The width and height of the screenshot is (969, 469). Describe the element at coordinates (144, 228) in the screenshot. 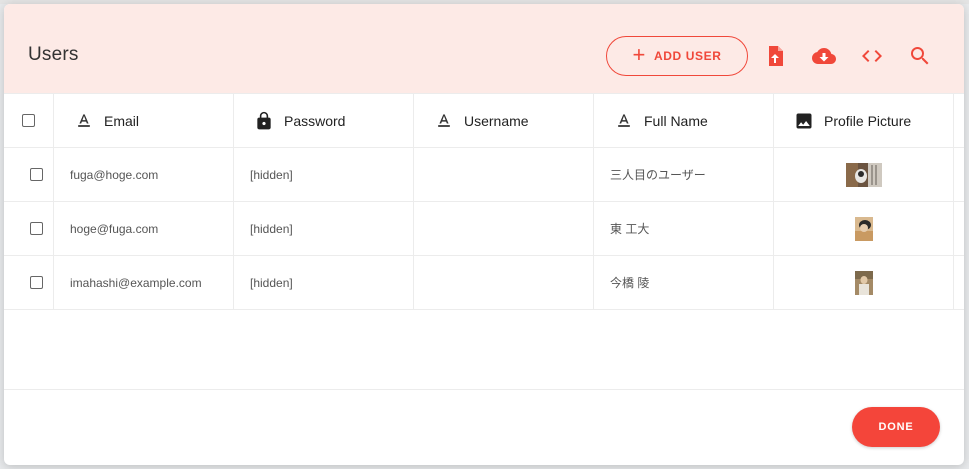

I see `email-cell: hoge@fuga.com` at that location.